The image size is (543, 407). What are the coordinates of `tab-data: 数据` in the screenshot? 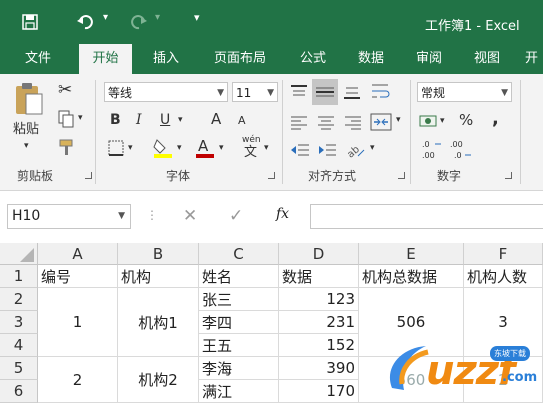 It's located at (371, 59).